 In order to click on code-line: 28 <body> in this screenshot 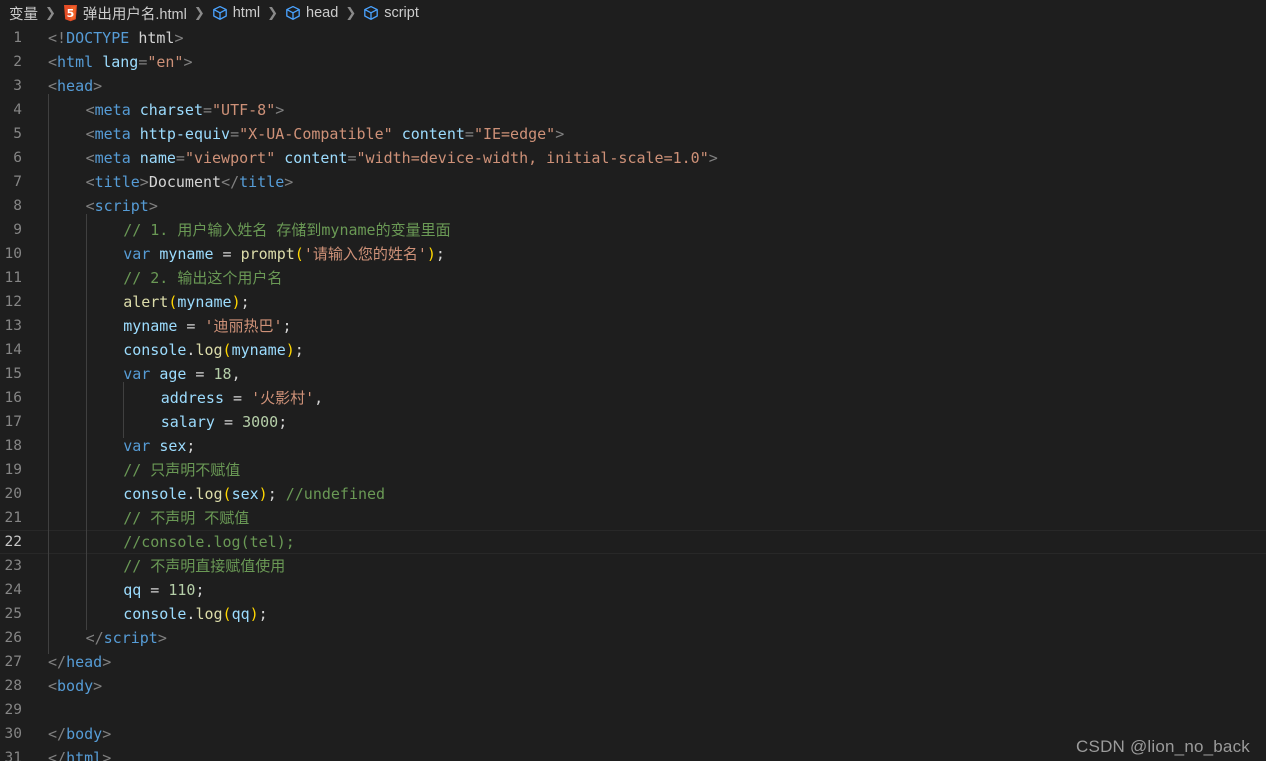, I will do `click(633, 686)`.